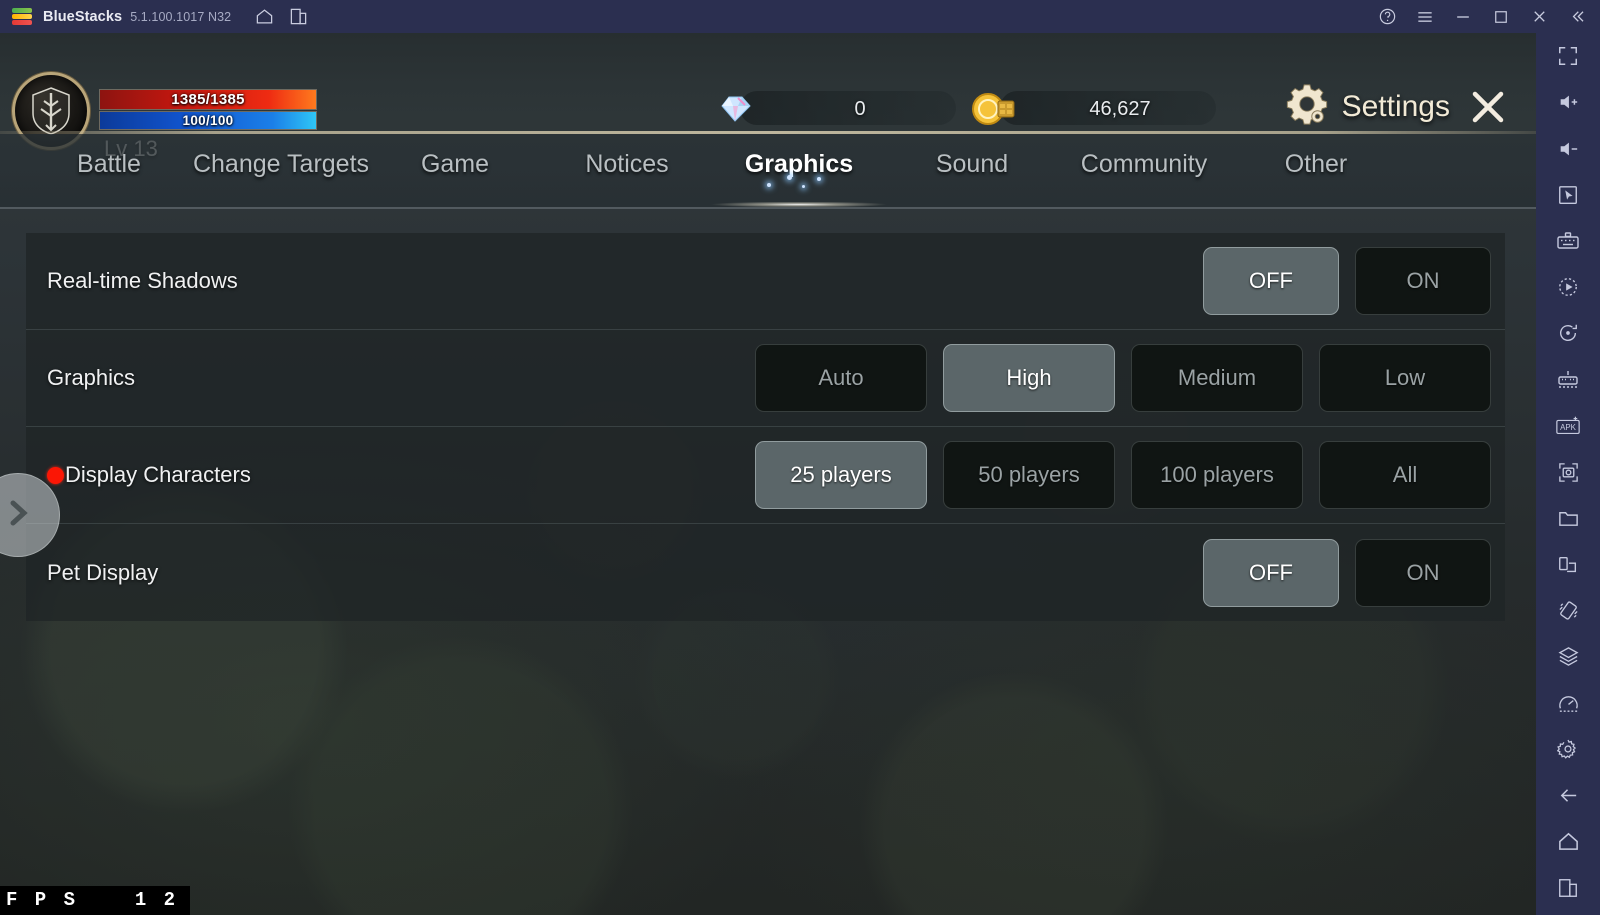  I want to click on keyboard-controls-icon, so click(1568, 241).